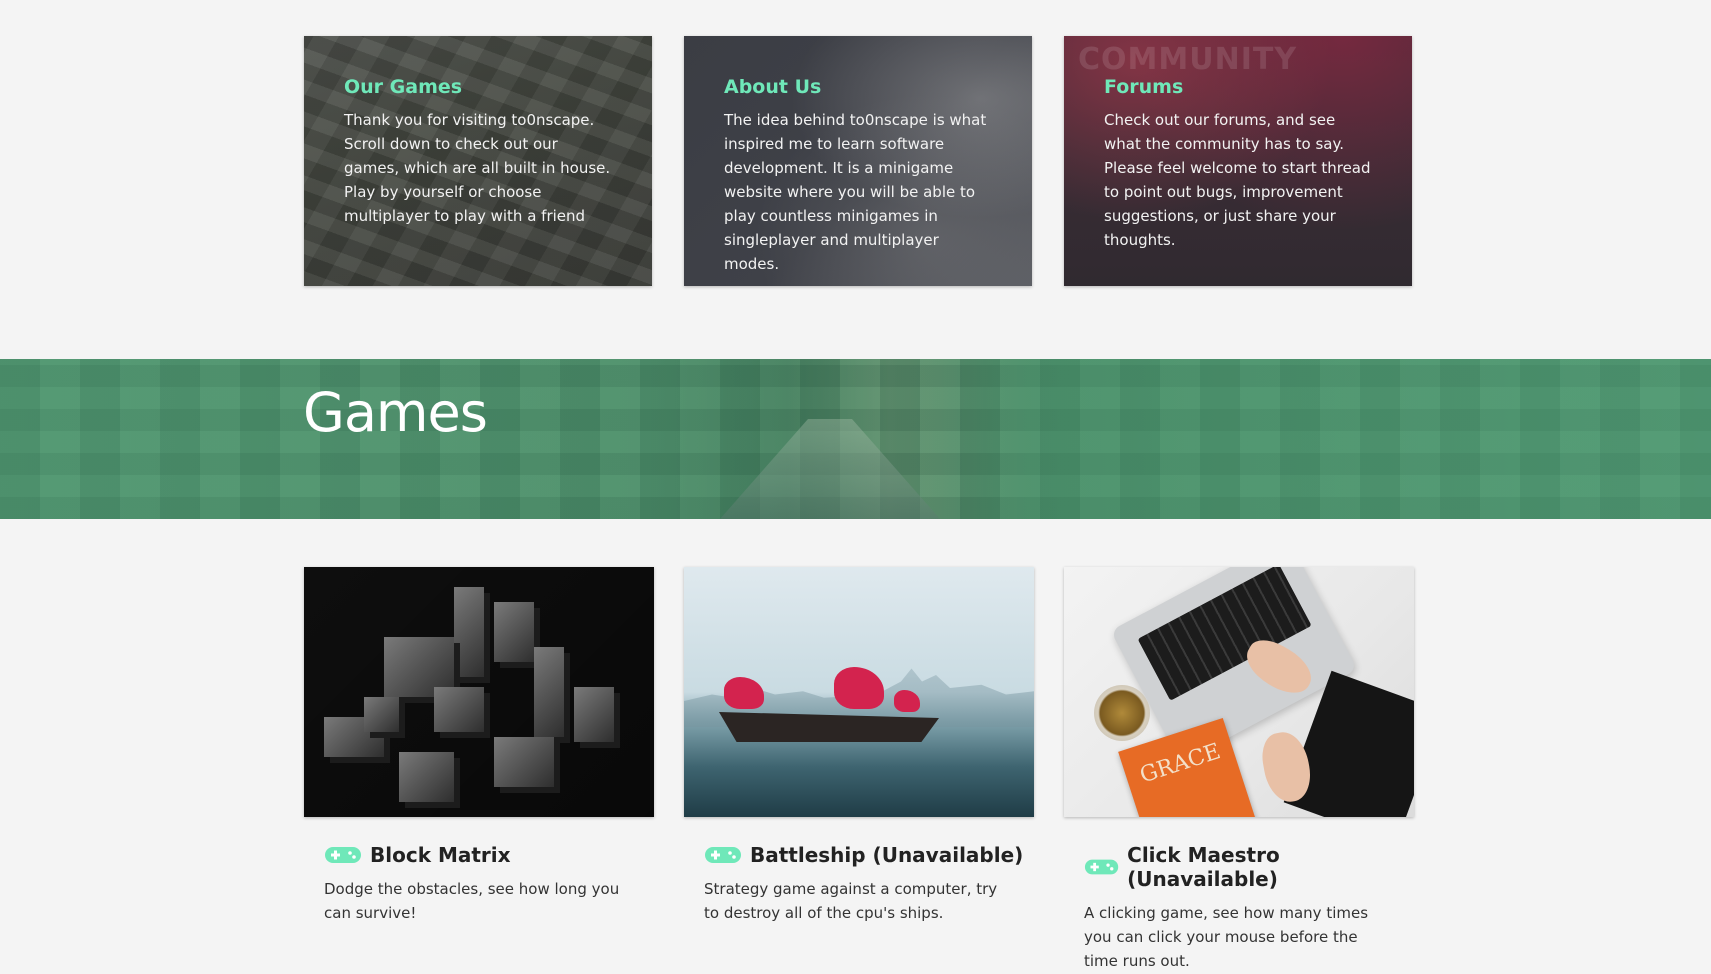  I want to click on game-title-row: Battleship (Unavailable), so click(869, 855).